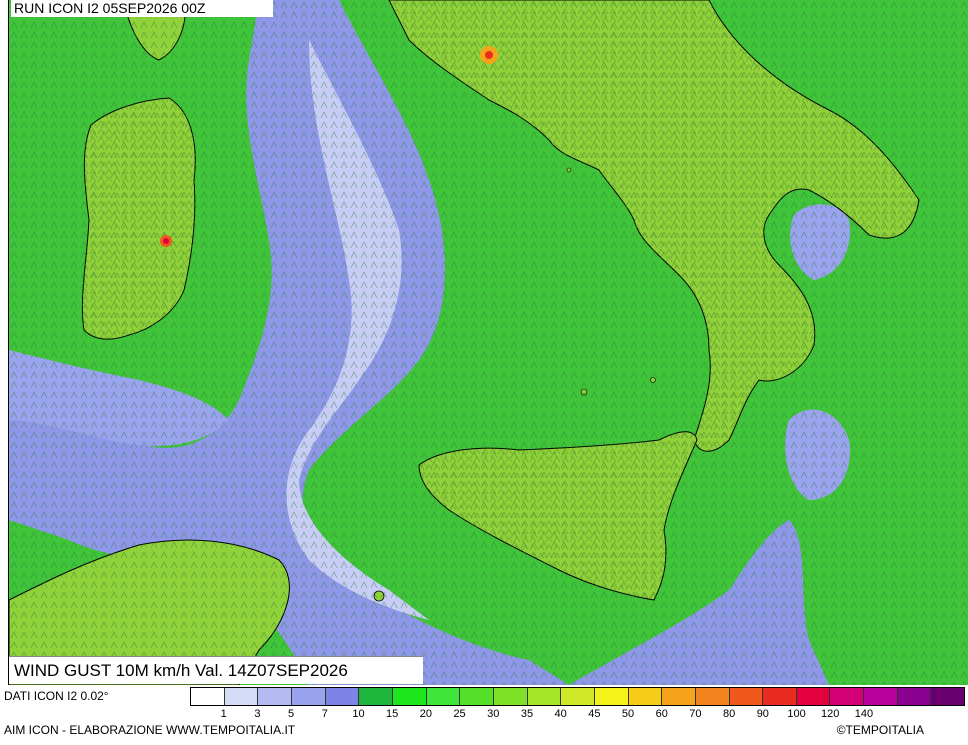 The width and height of the screenshot is (968, 745). I want to click on copyright-label: ©TEMPOITALIA, so click(880, 730).